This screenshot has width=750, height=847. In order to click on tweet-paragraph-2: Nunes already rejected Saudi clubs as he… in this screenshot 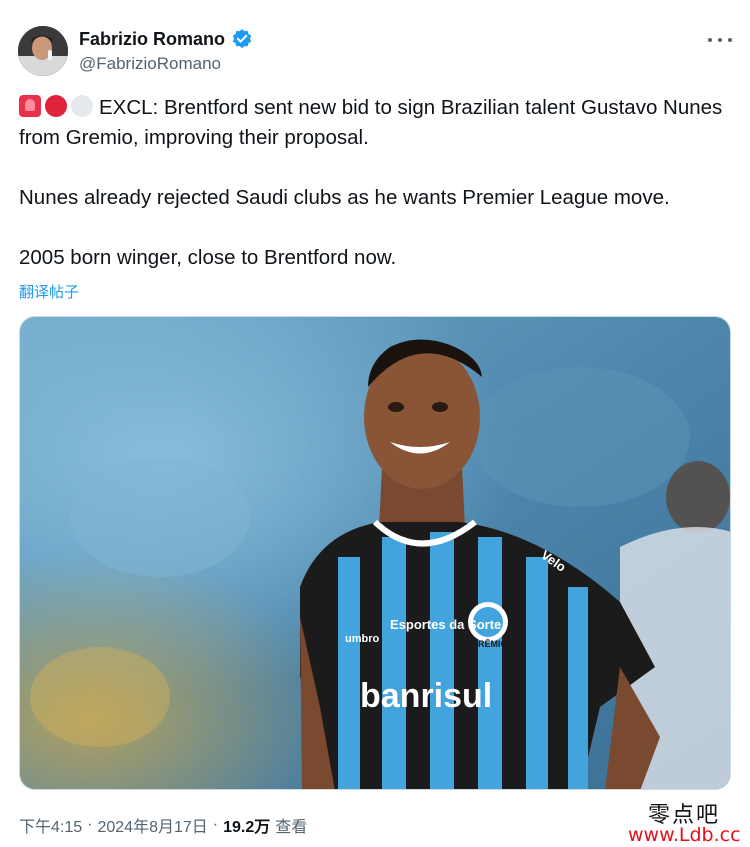, I will do `click(344, 197)`.